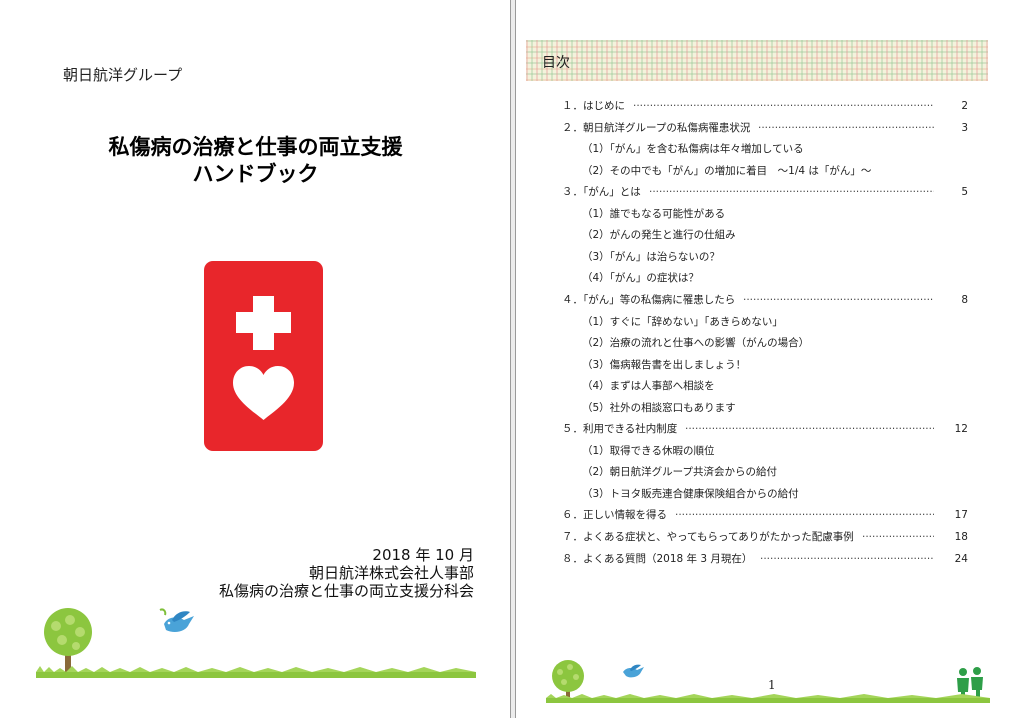 Image resolution: width=1024 pixels, height=718 pixels. What do you see at coordinates (964, 127) in the screenshot?
I see `toc-entry-page: 3` at bounding box center [964, 127].